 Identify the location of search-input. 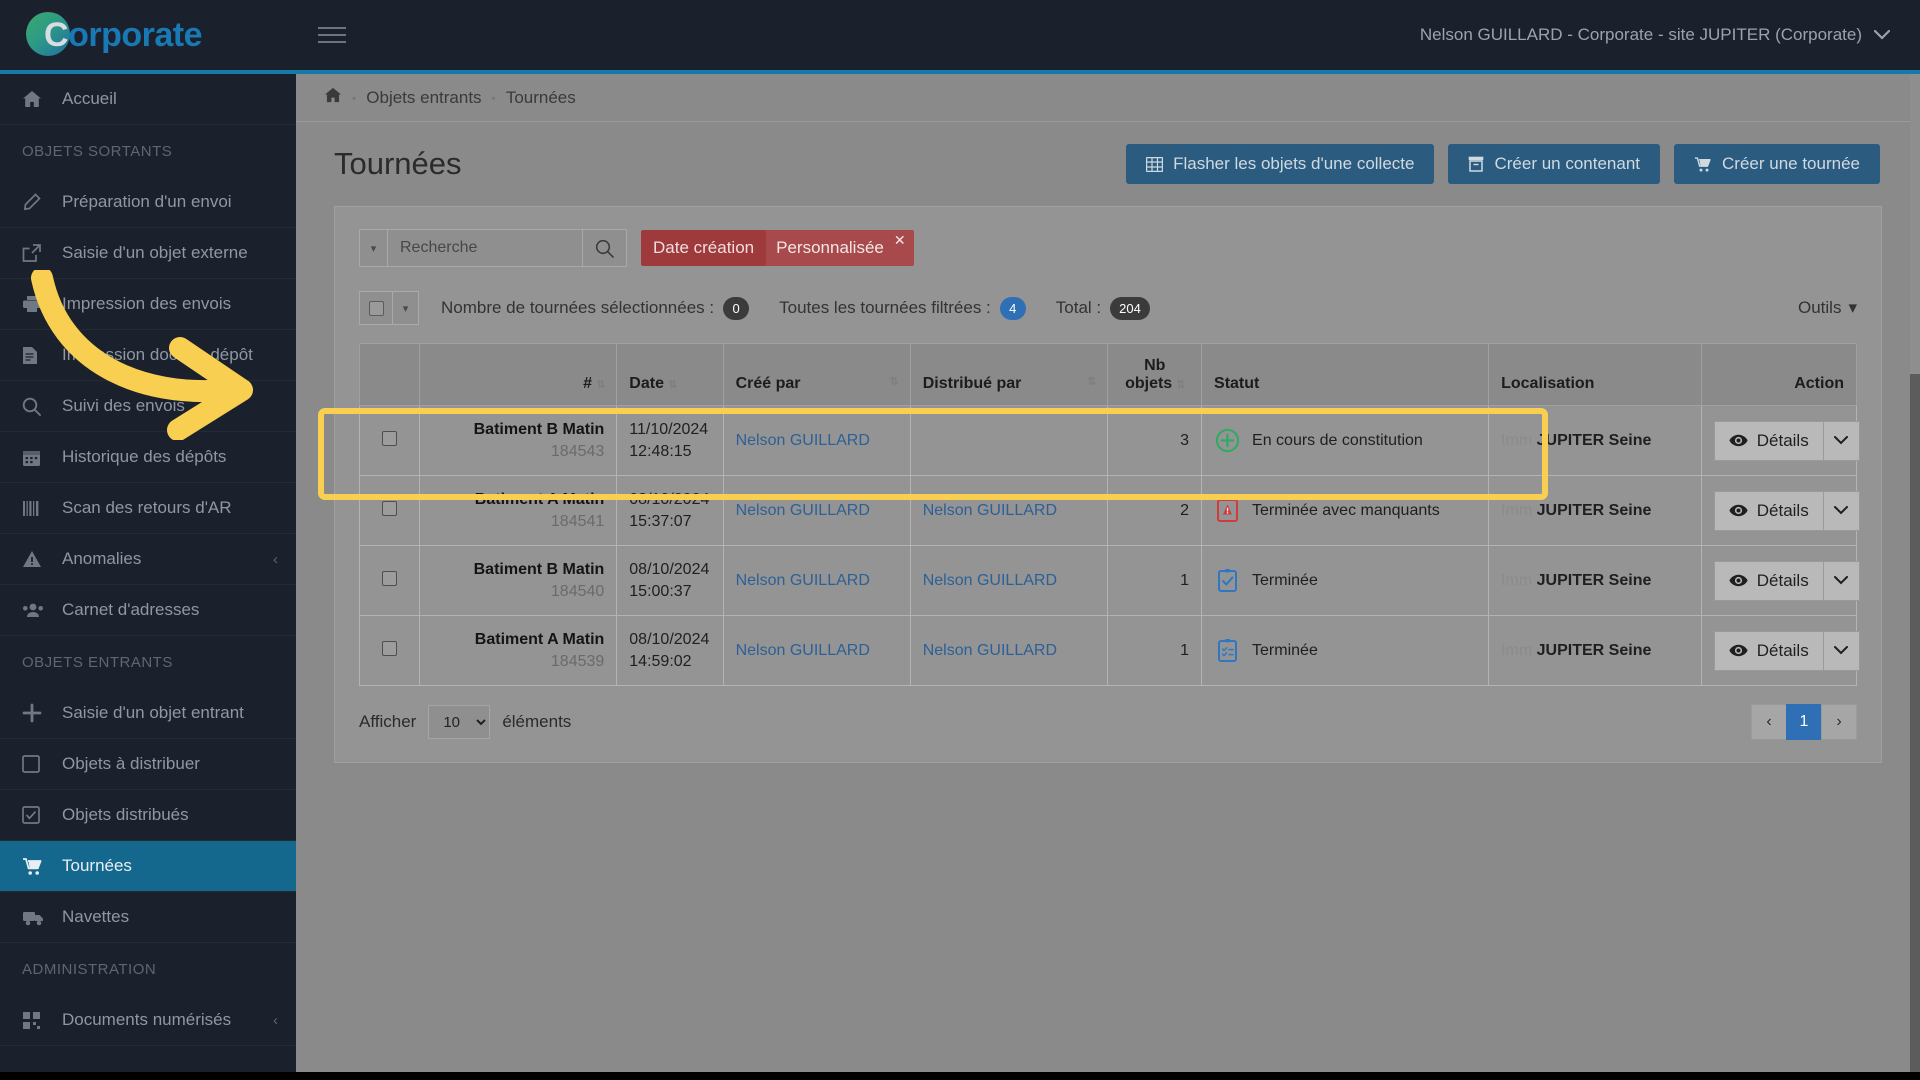
(485, 248).